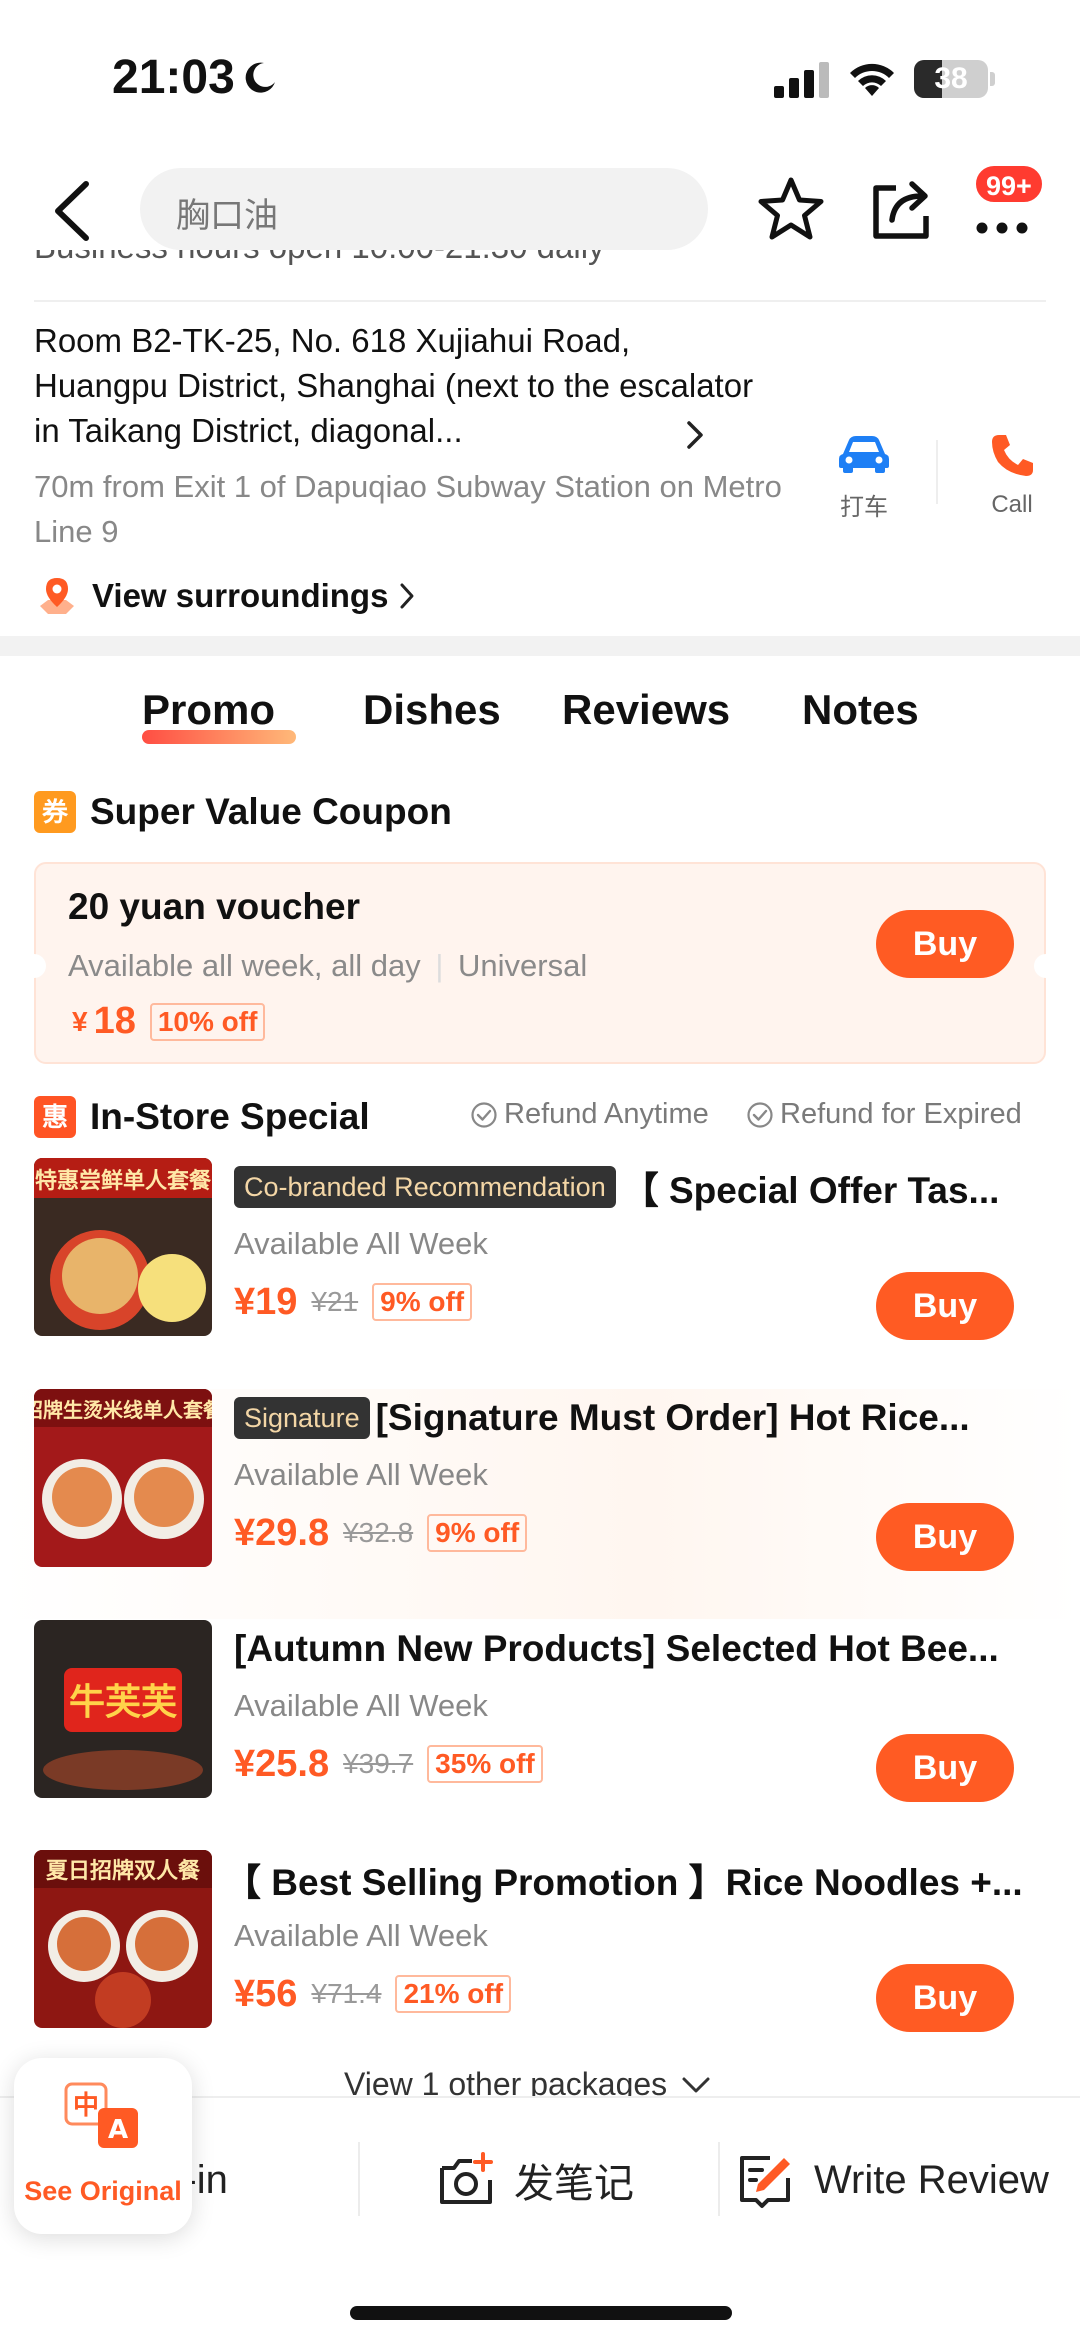  I want to click on refund-expired-note: Refund for Expired, so click(884, 1114).